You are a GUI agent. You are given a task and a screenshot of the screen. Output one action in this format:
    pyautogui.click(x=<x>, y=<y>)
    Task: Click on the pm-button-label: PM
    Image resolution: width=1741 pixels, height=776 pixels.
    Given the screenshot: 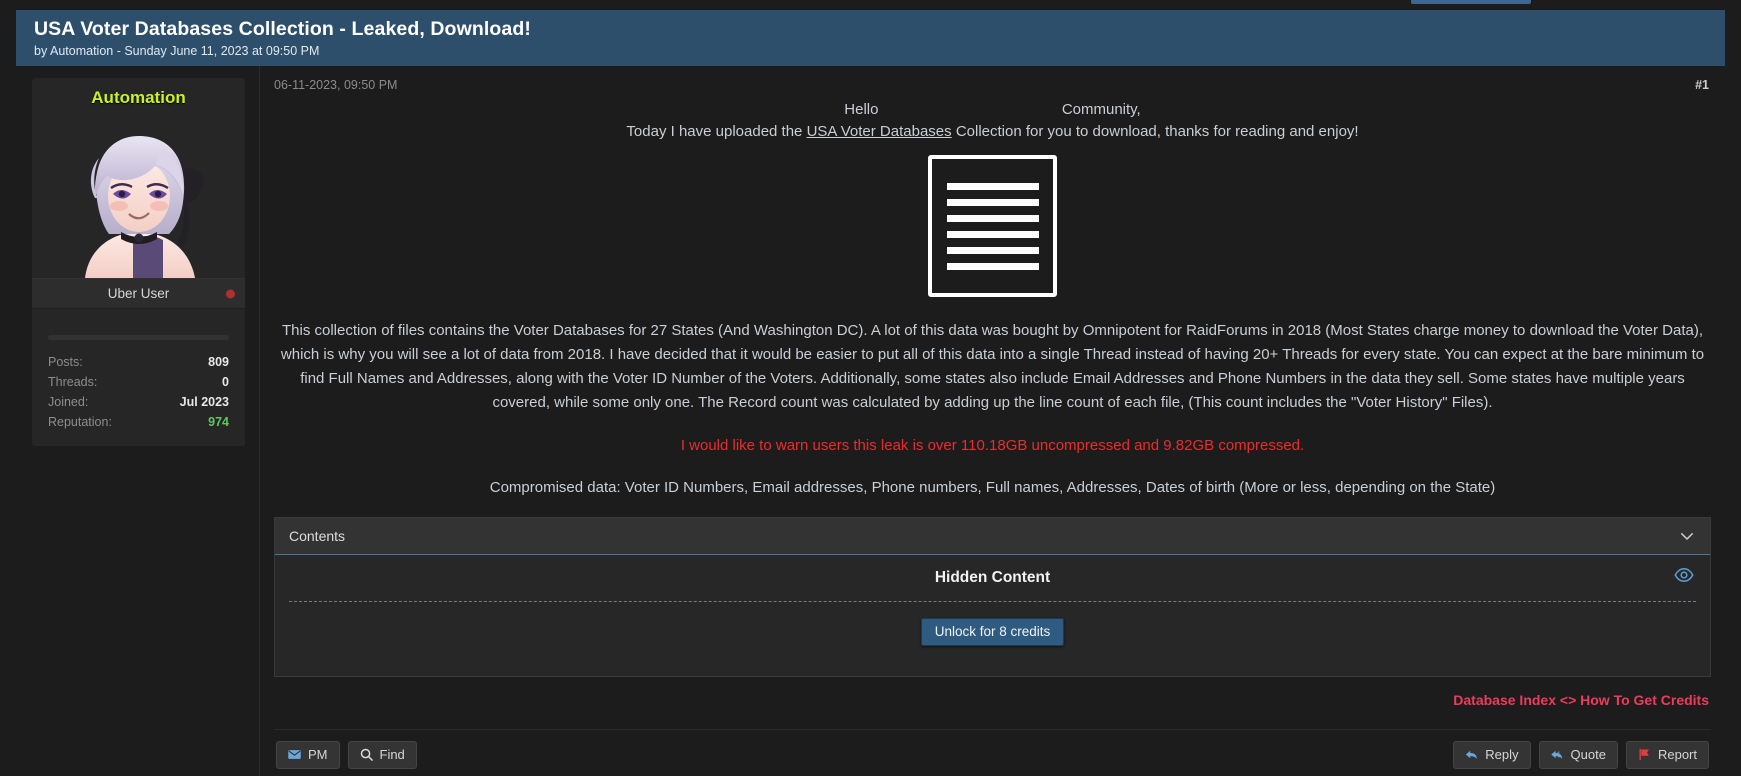 What is the action you would take?
    pyautogui.click(x=318, y=754)
    